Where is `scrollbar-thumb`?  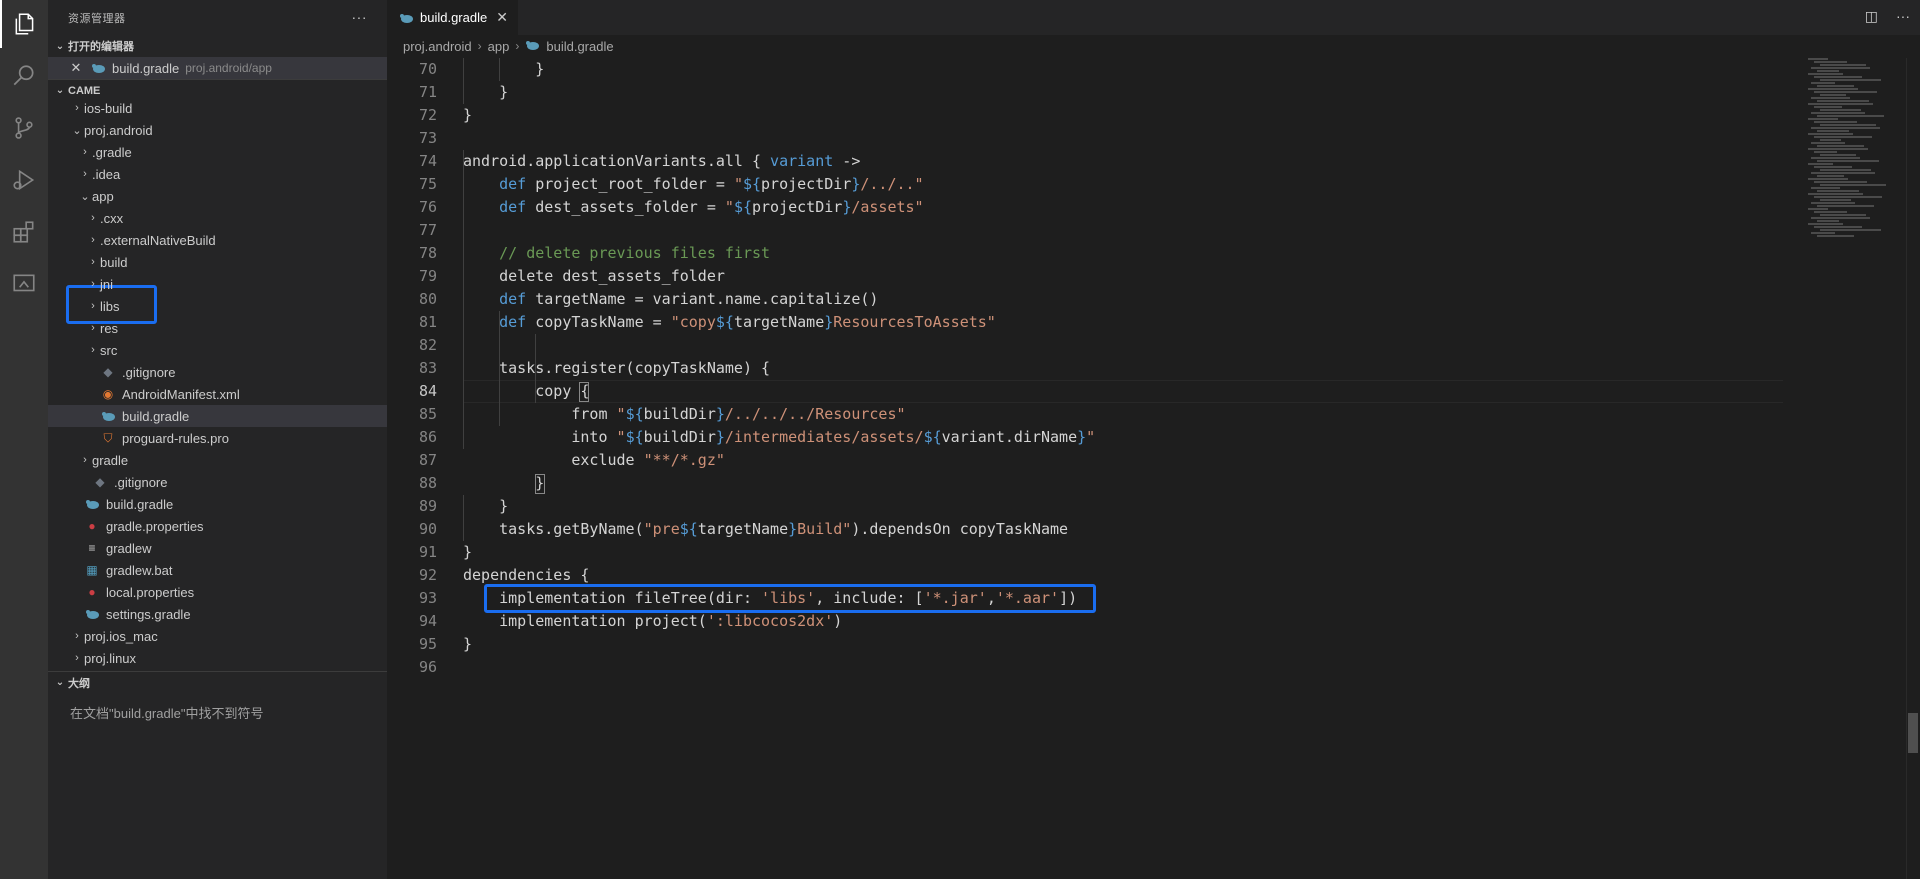
scrollbar-thumb is located at coordinates (1913, 733).